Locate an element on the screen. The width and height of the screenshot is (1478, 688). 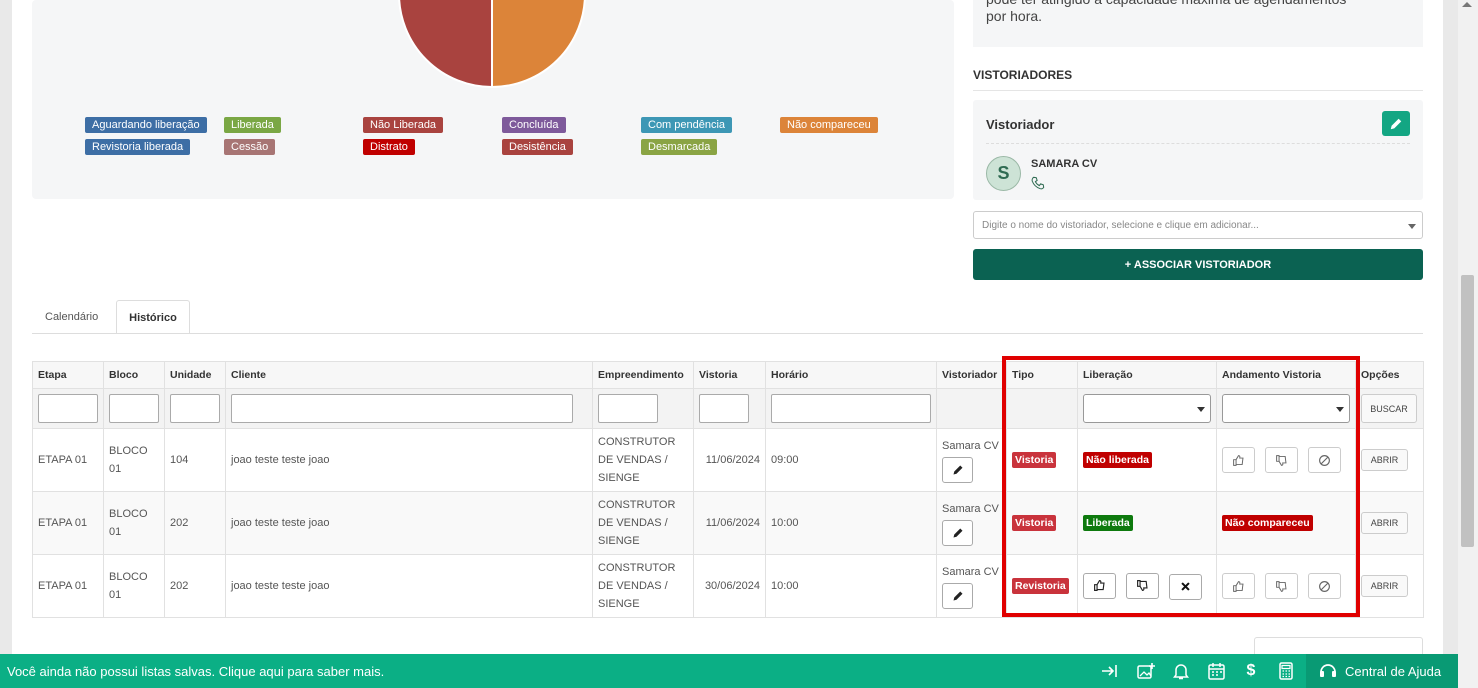
legend-item: Concluída is located at coordinates (534, 125).